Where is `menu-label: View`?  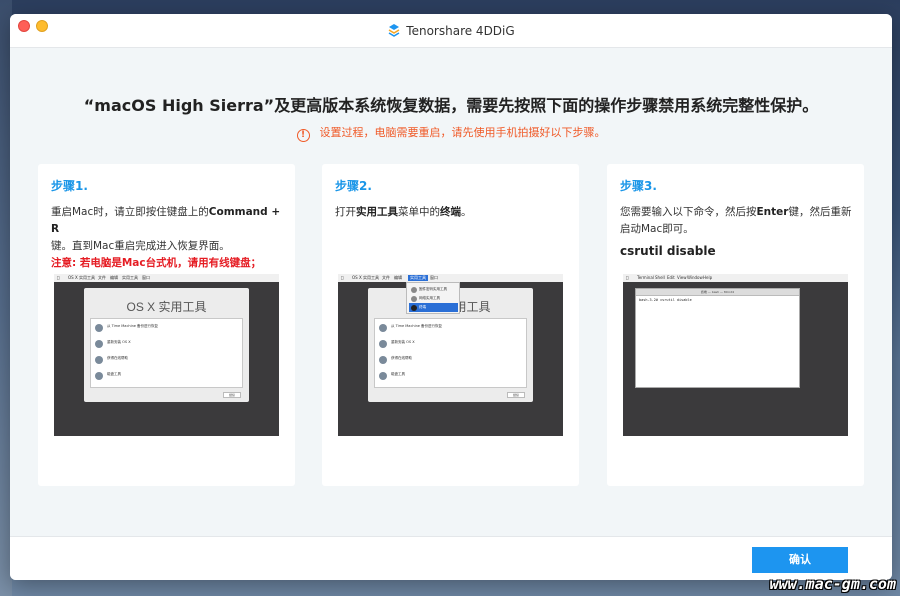 menu-label: View is located at coordinates (682, 277).